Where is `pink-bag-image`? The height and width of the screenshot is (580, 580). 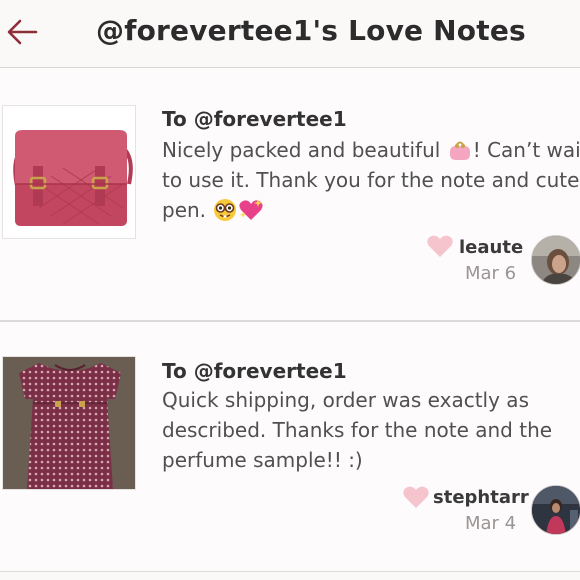
pink-bag-image is located at coordinates (69, 172).